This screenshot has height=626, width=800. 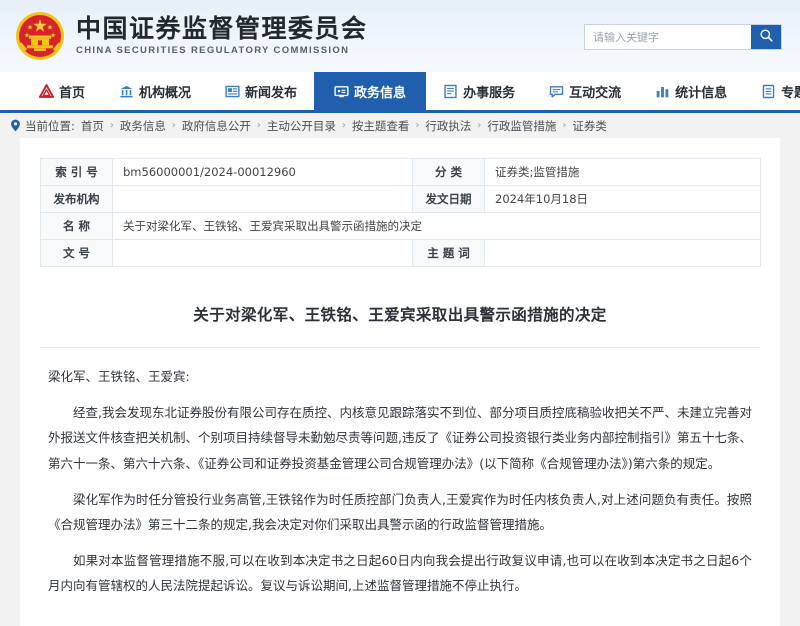 I want to click on page-title: 关于对梁化军、王铁铭、王爱宾采取出具警示函措施的决定, so click(x=400, y=315).